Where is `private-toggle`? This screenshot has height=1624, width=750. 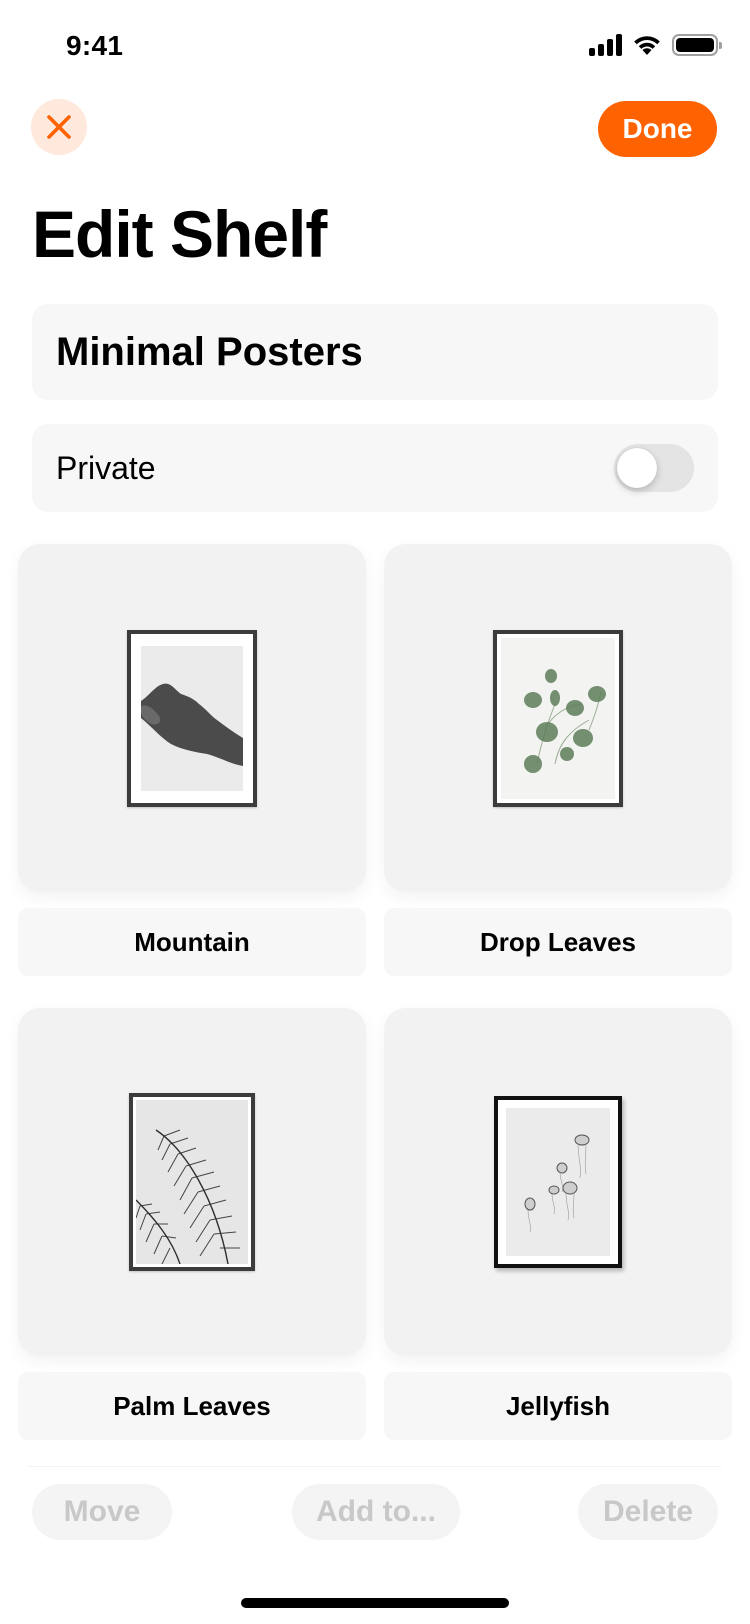 private-toggle is located at coordinates (654, 468).